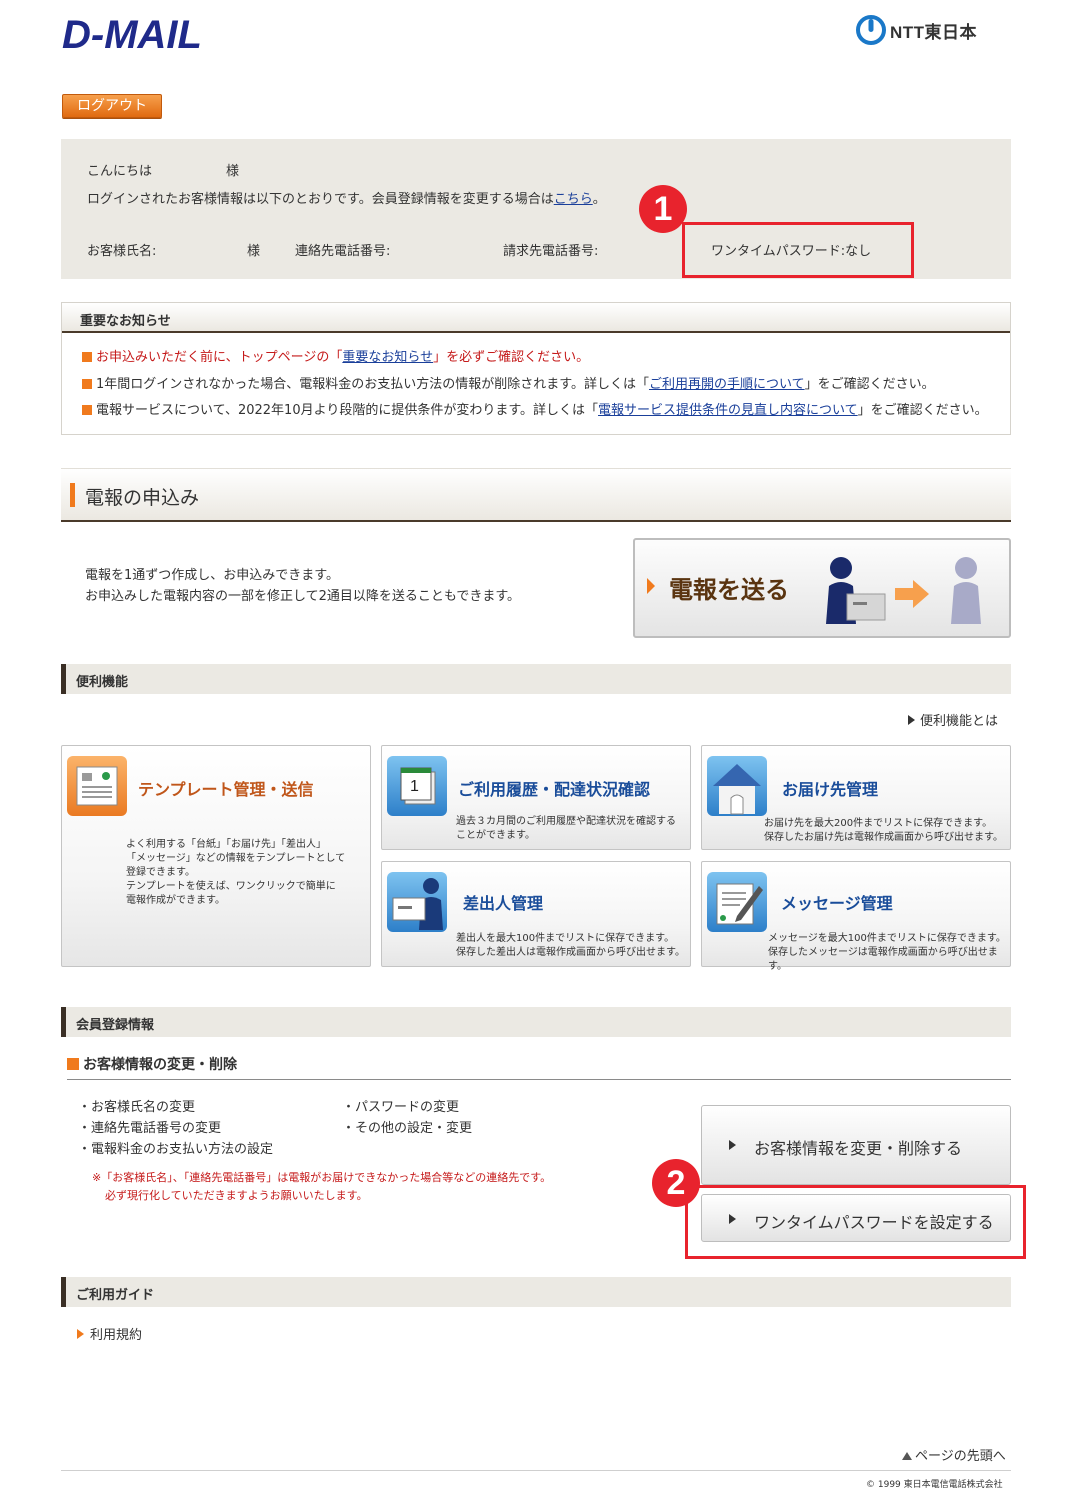  I want to click on telegram-desc-2: お申込みした電報内容の一部を修正して2通目以降を送ることもできます。, so click(303, 596).